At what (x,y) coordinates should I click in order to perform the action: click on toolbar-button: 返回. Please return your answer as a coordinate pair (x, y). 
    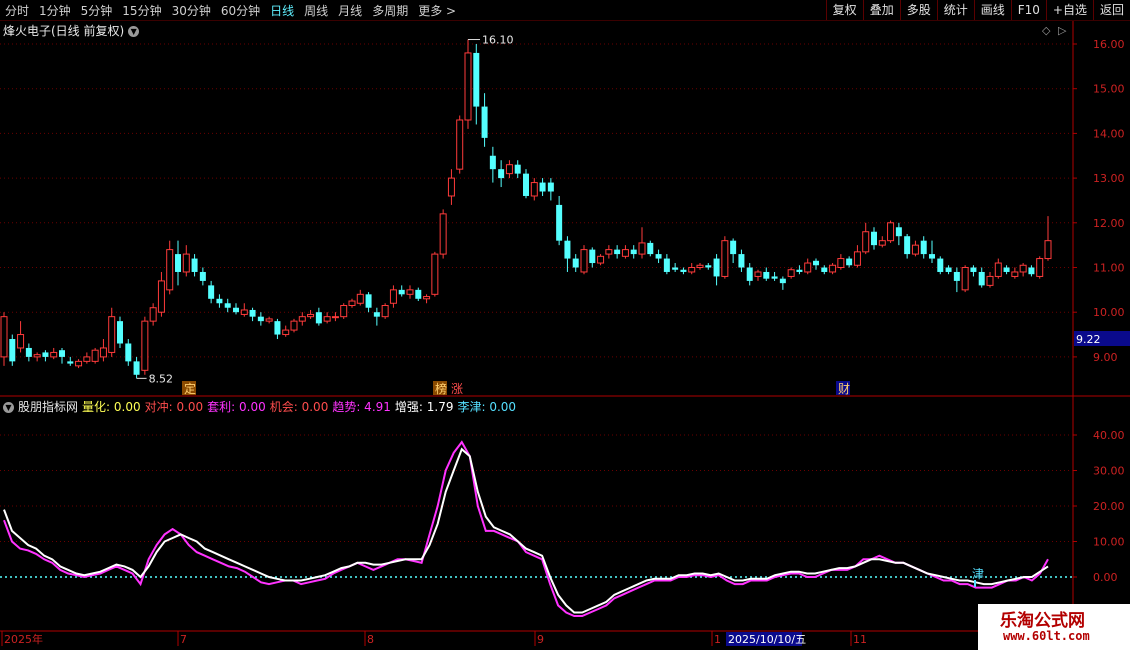
    Looking at the image, I should click on (1111, 10).